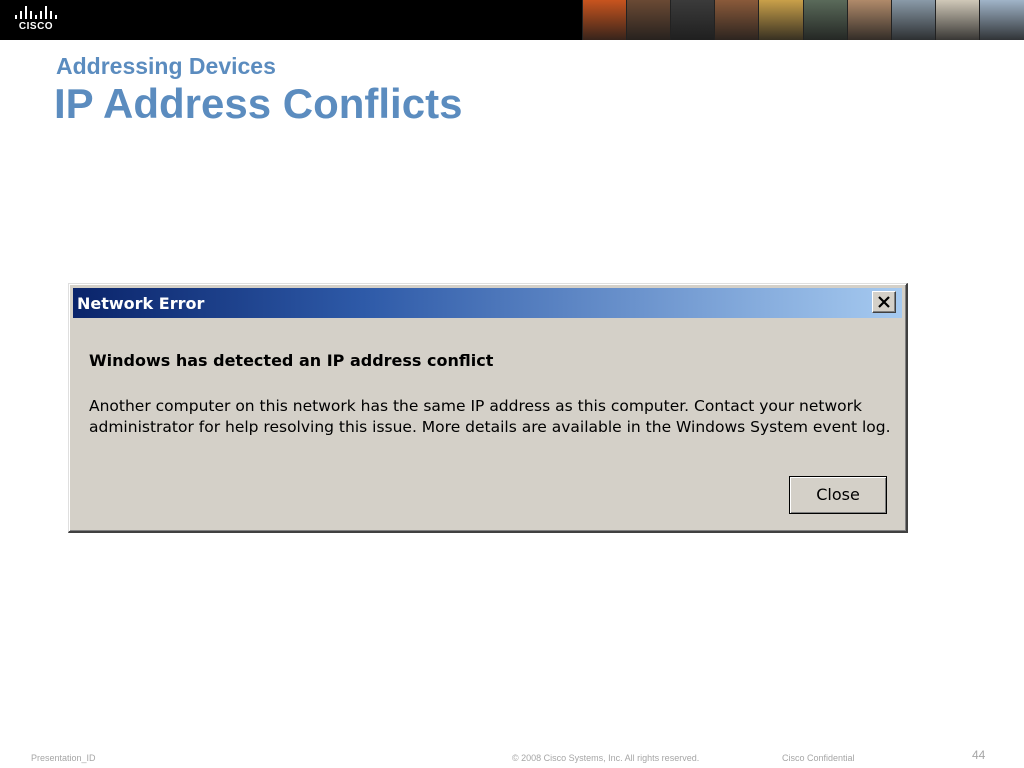 This screenshot has width=1024, height=768. I want to click on footer-confidential: Cisco Confidential, so click(818, 758).